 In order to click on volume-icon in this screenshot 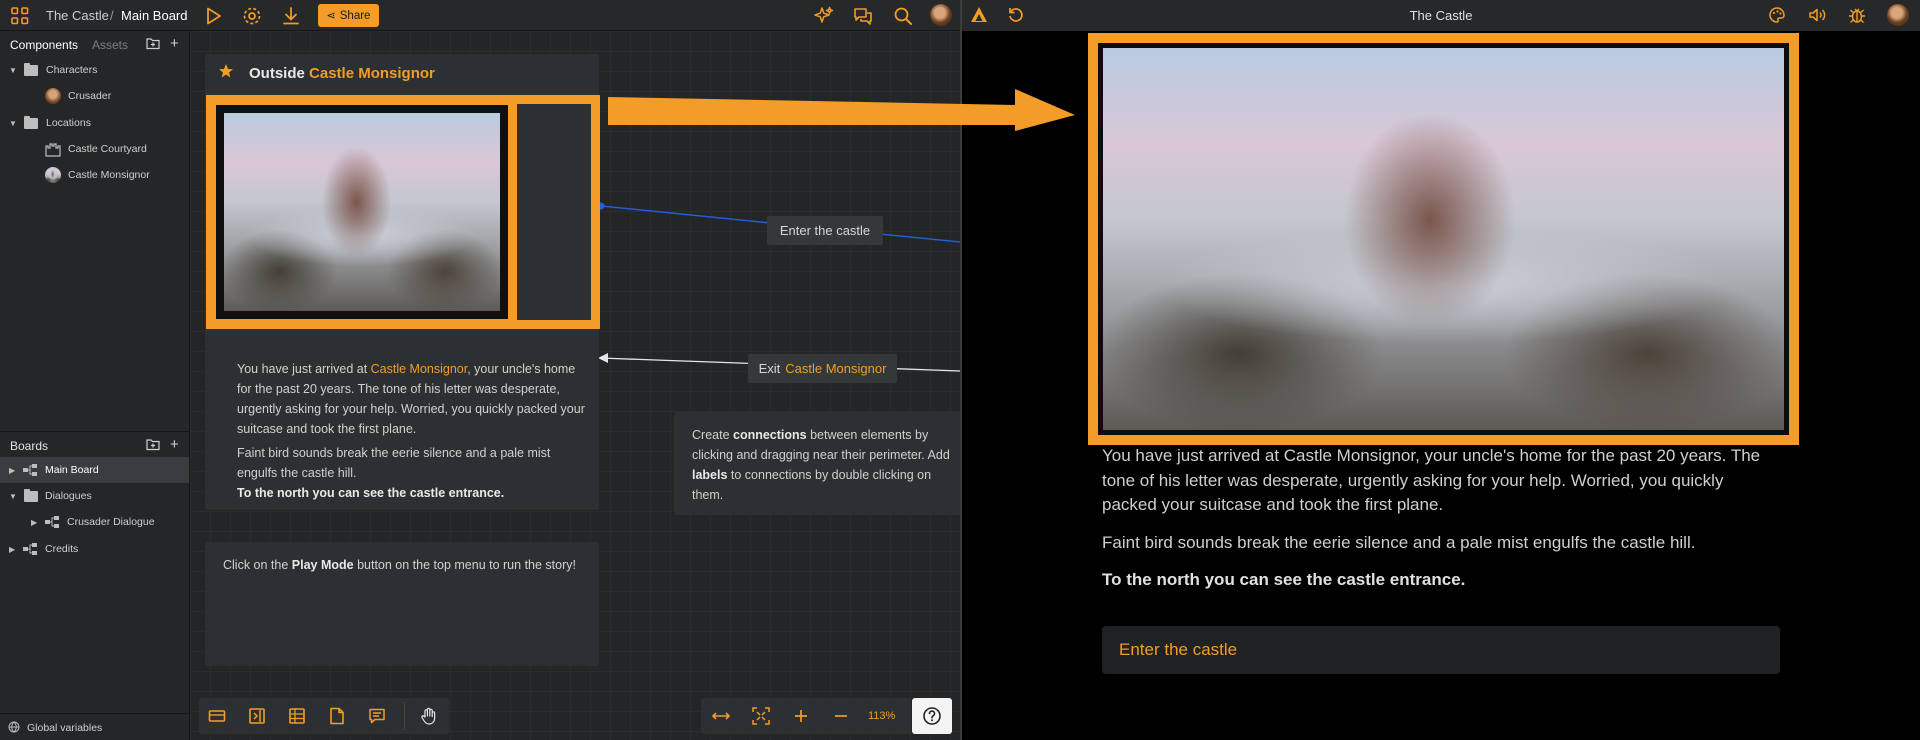, I will do `click(1817, 15)`.